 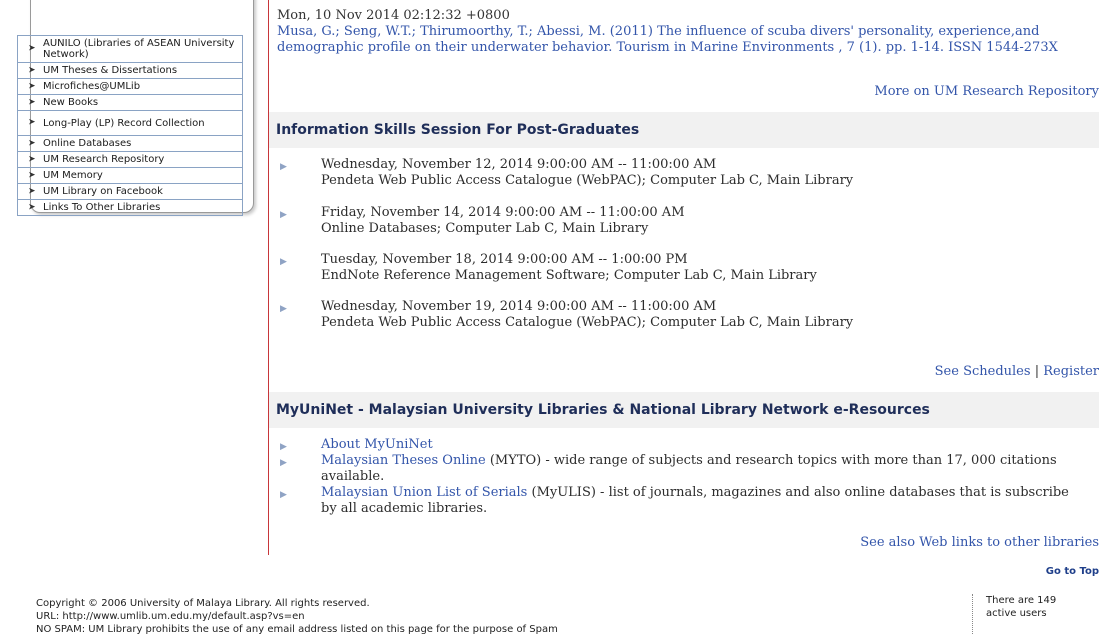 I want to click on sidebar-item: ➤ UM Memory, so click(x=130, y=176).